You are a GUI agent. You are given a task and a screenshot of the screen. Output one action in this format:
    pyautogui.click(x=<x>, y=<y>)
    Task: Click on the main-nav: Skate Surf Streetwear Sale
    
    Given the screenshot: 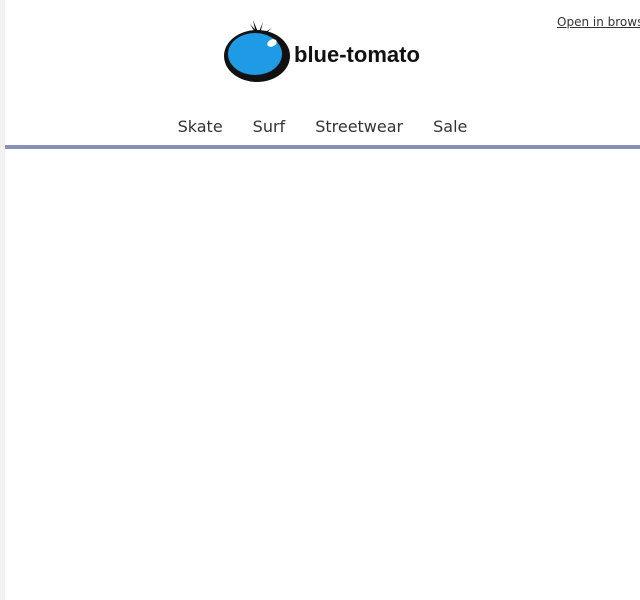 What is the action you would take?
    pyautogui.click(x=322, y=128)
    